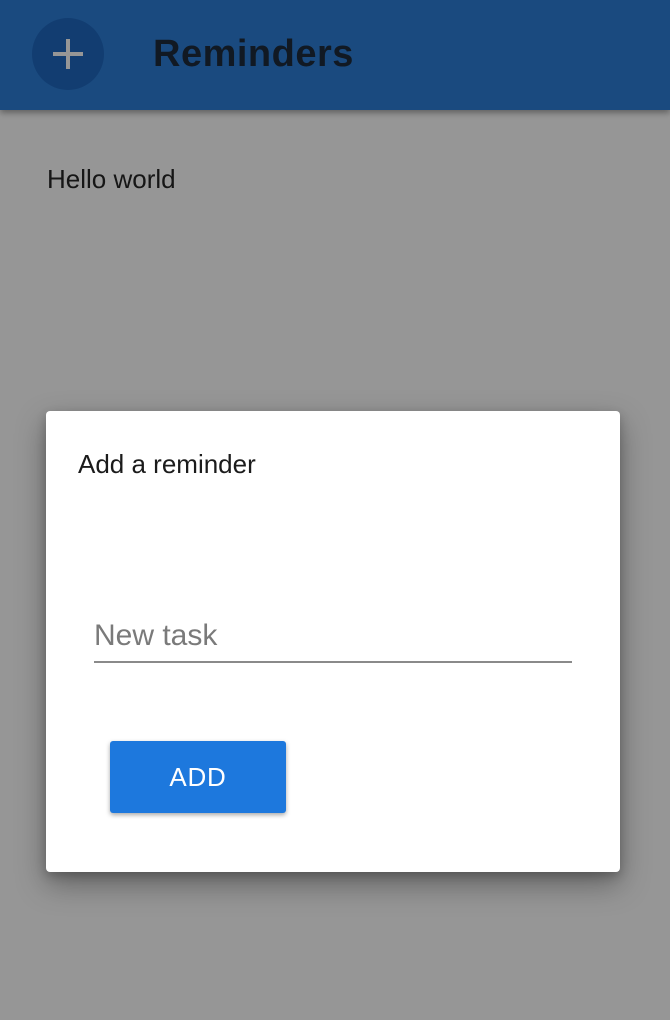 The height and width of the screenshot is (1020, 670). I want to click on add-button: ADD, so click(198, 777).